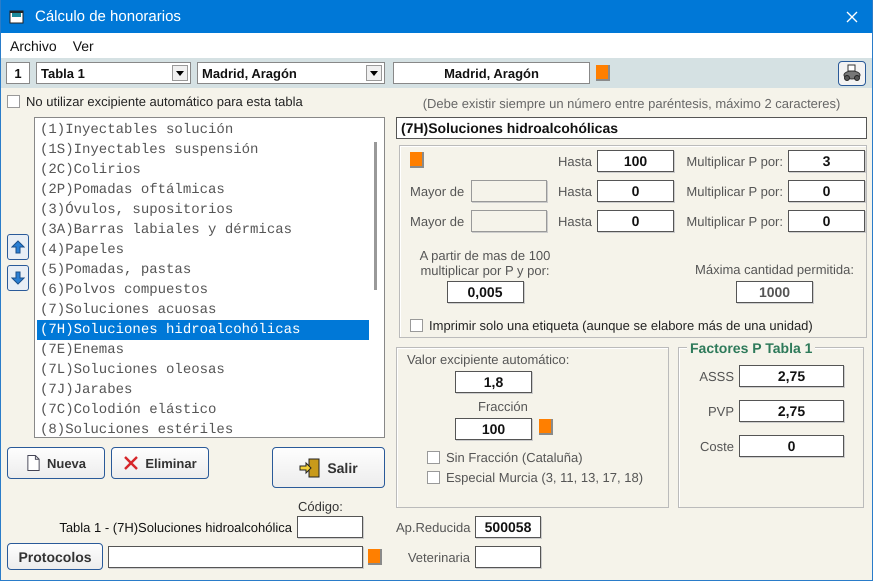 The height and width of the screenshot is (581, 873). What do you see at coordinates (721, 411) in the screenshot?
I see `field-label: PVP` at bounding box center [721, 411].